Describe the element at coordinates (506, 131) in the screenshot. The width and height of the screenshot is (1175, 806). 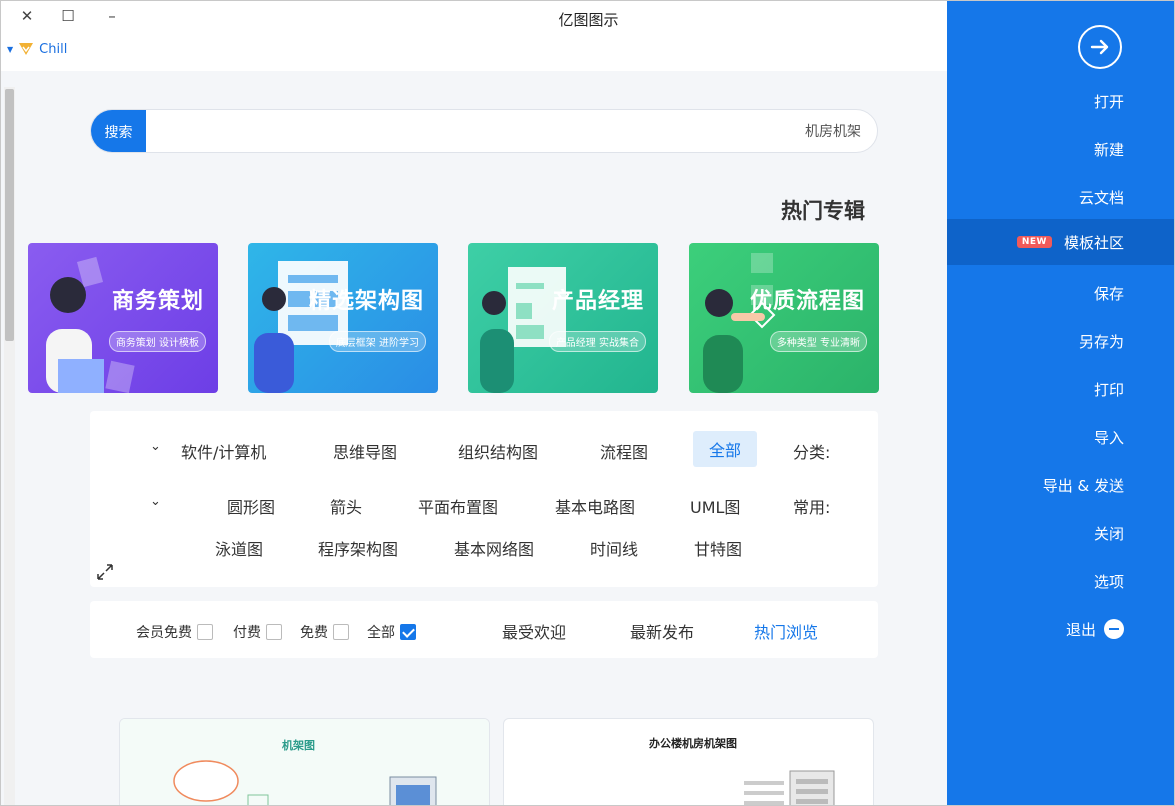
I see `search-input` at that location.